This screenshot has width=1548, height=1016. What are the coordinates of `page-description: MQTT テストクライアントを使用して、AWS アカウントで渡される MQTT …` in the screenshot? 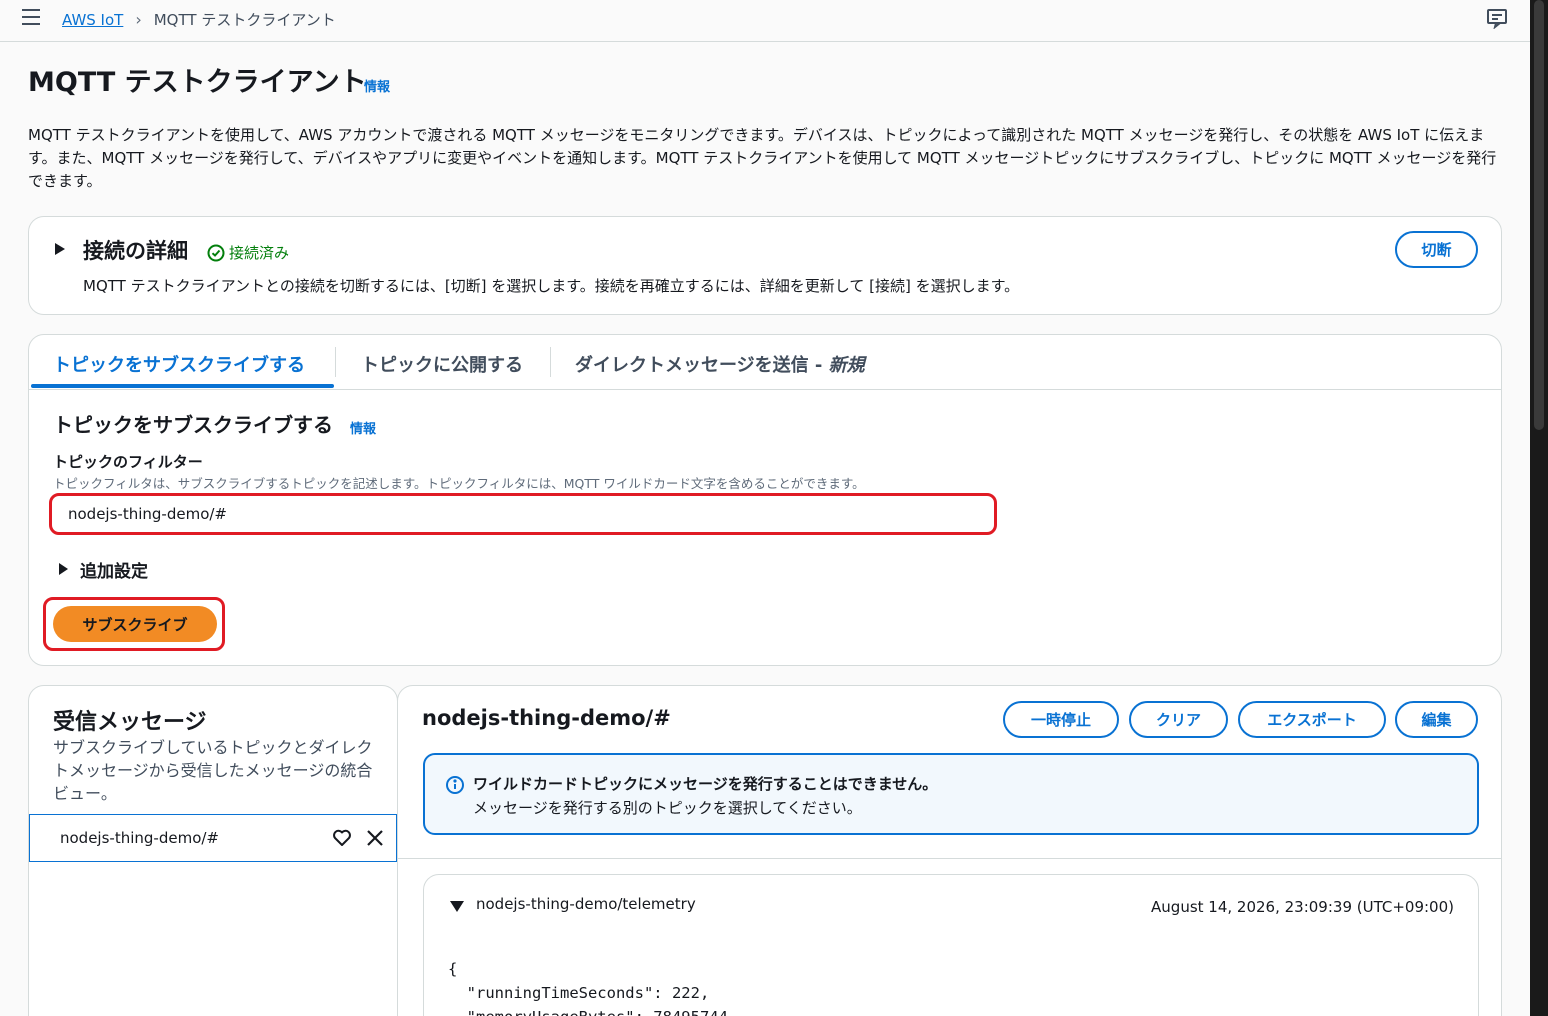 It's located at (762, 158).